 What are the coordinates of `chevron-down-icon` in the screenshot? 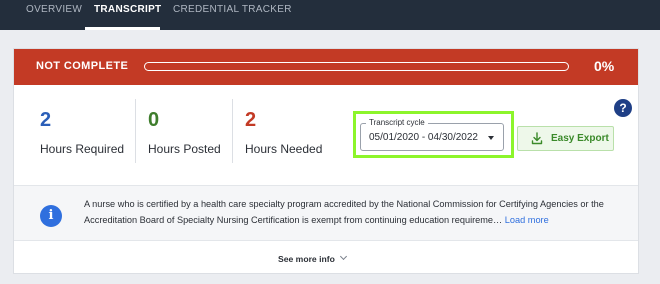 It's located at (343, 256).